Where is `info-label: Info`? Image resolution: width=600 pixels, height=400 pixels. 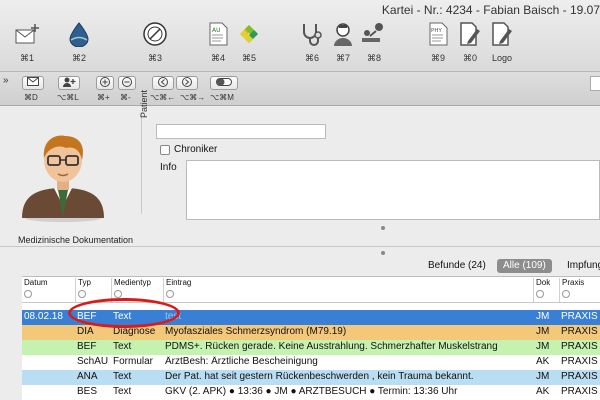
info-label: Info is located at coordinates (168, 167).